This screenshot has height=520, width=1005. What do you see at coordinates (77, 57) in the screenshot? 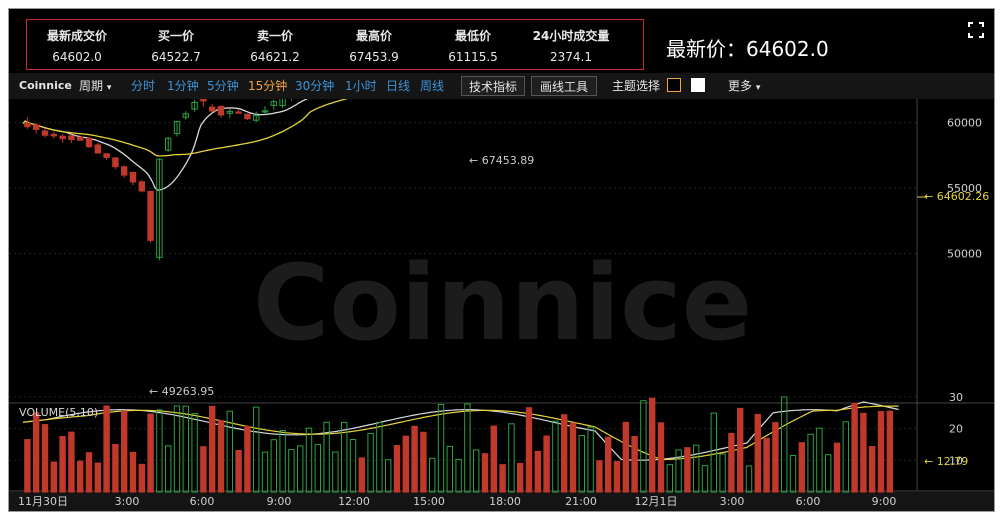
I see `stat-value: 64602.0` at bounding box center [77, 57].